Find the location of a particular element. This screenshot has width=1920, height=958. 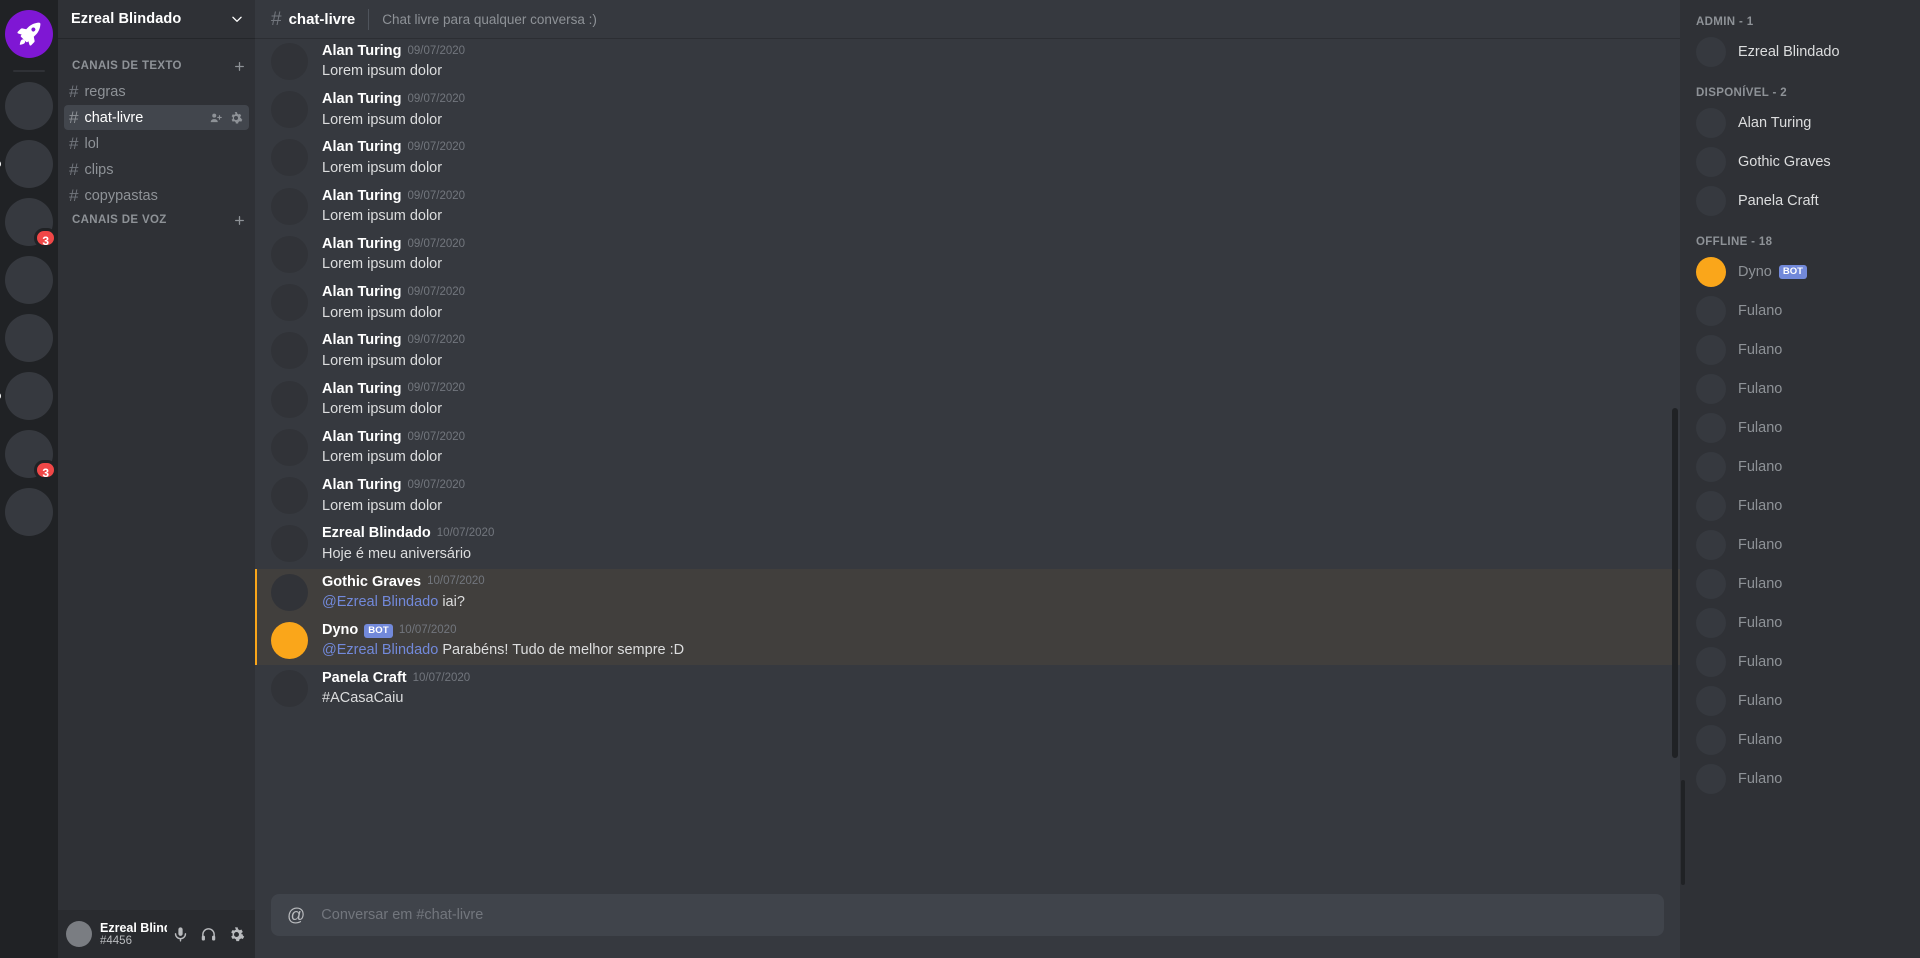

message-row: Alan Turing 09/07/2020 Lorem ipsum dolor is located at coordinates (967, 255).